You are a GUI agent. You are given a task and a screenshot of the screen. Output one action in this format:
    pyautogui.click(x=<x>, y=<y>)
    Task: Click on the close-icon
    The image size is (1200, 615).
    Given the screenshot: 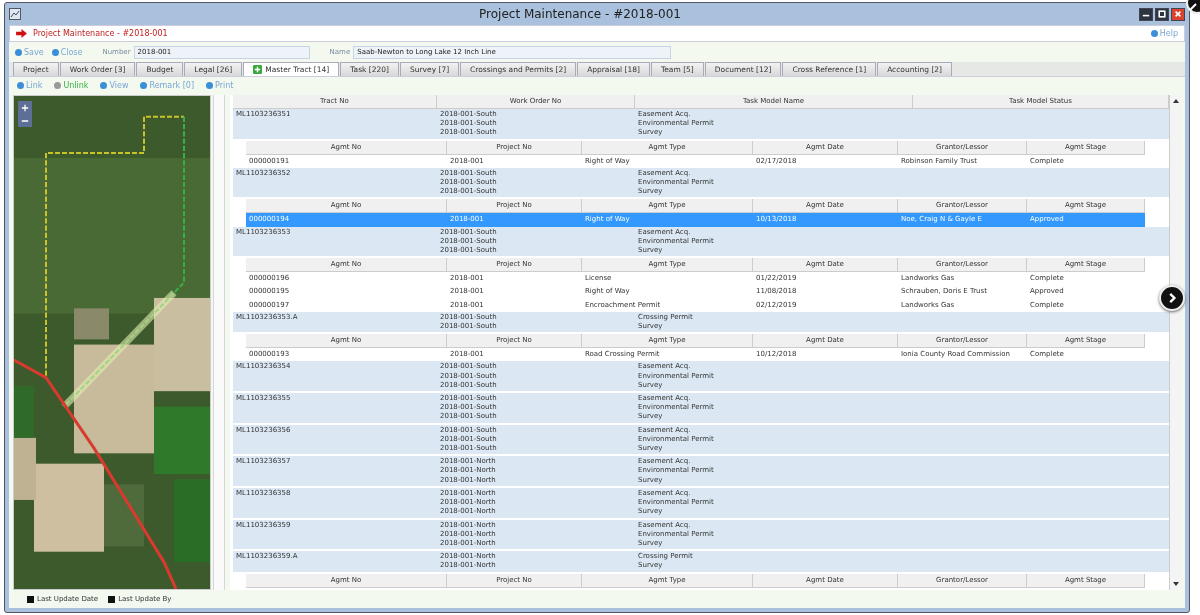 What is the action you would take?
    pyautogui.click(x=1178, y=14)
    